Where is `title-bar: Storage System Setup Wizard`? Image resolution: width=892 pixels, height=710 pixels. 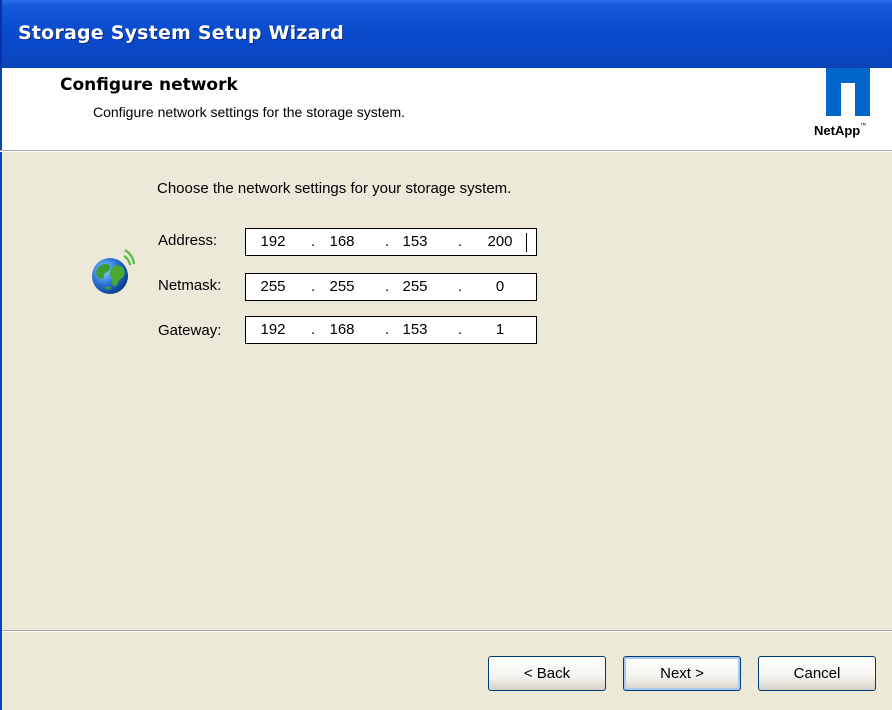
title-bar: Storage System Setup Wizard is located at coordinates (446, 34).